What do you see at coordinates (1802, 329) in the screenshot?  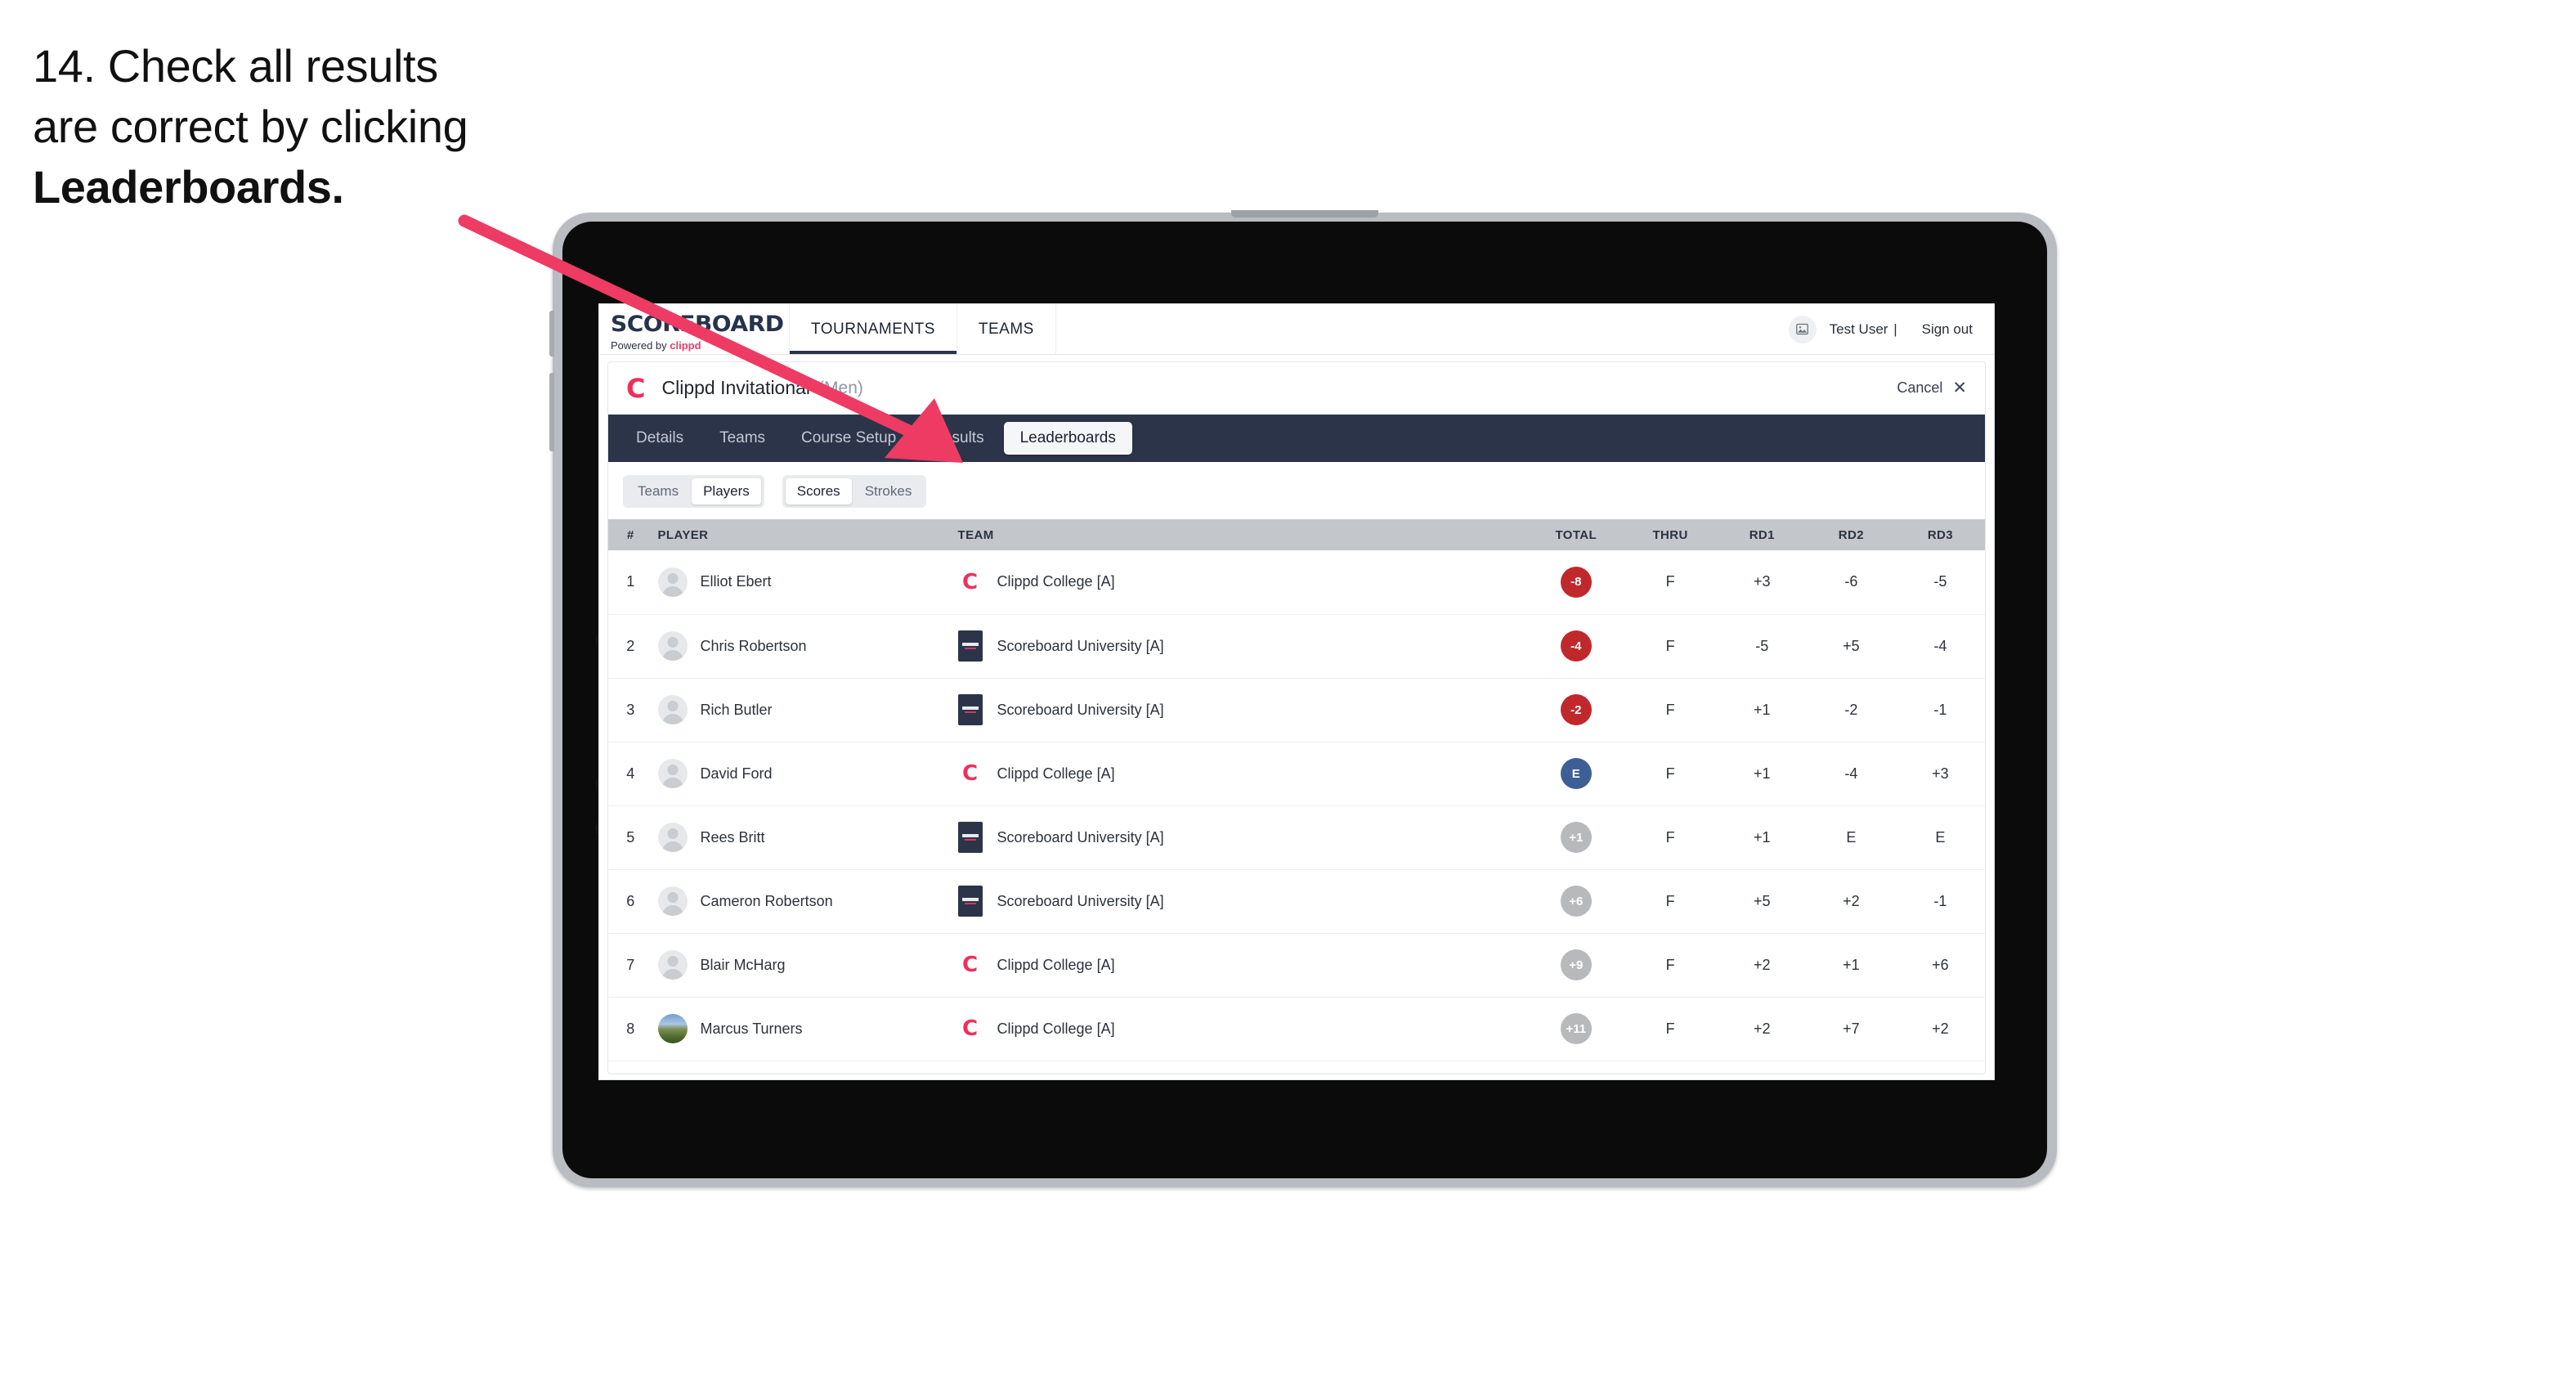 I see `avatar` at bounding box center [1802, 329].